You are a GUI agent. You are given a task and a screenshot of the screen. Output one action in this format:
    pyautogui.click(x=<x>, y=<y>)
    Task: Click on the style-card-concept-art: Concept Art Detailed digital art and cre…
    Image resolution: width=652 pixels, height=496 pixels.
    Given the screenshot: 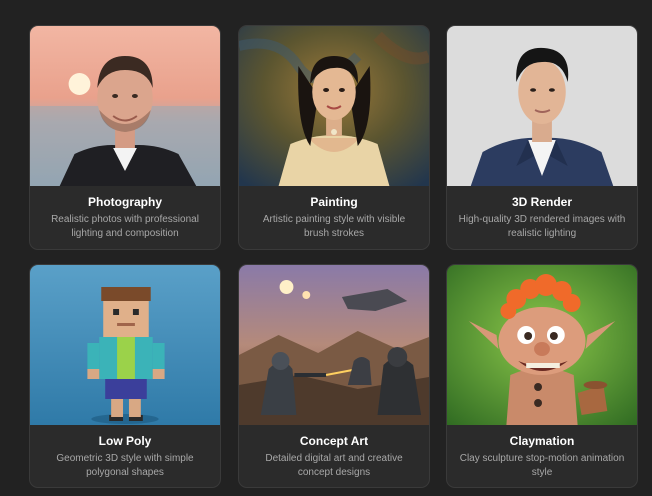 What is the action you would take?
    pyautogui.click(x=334, y=376)
    